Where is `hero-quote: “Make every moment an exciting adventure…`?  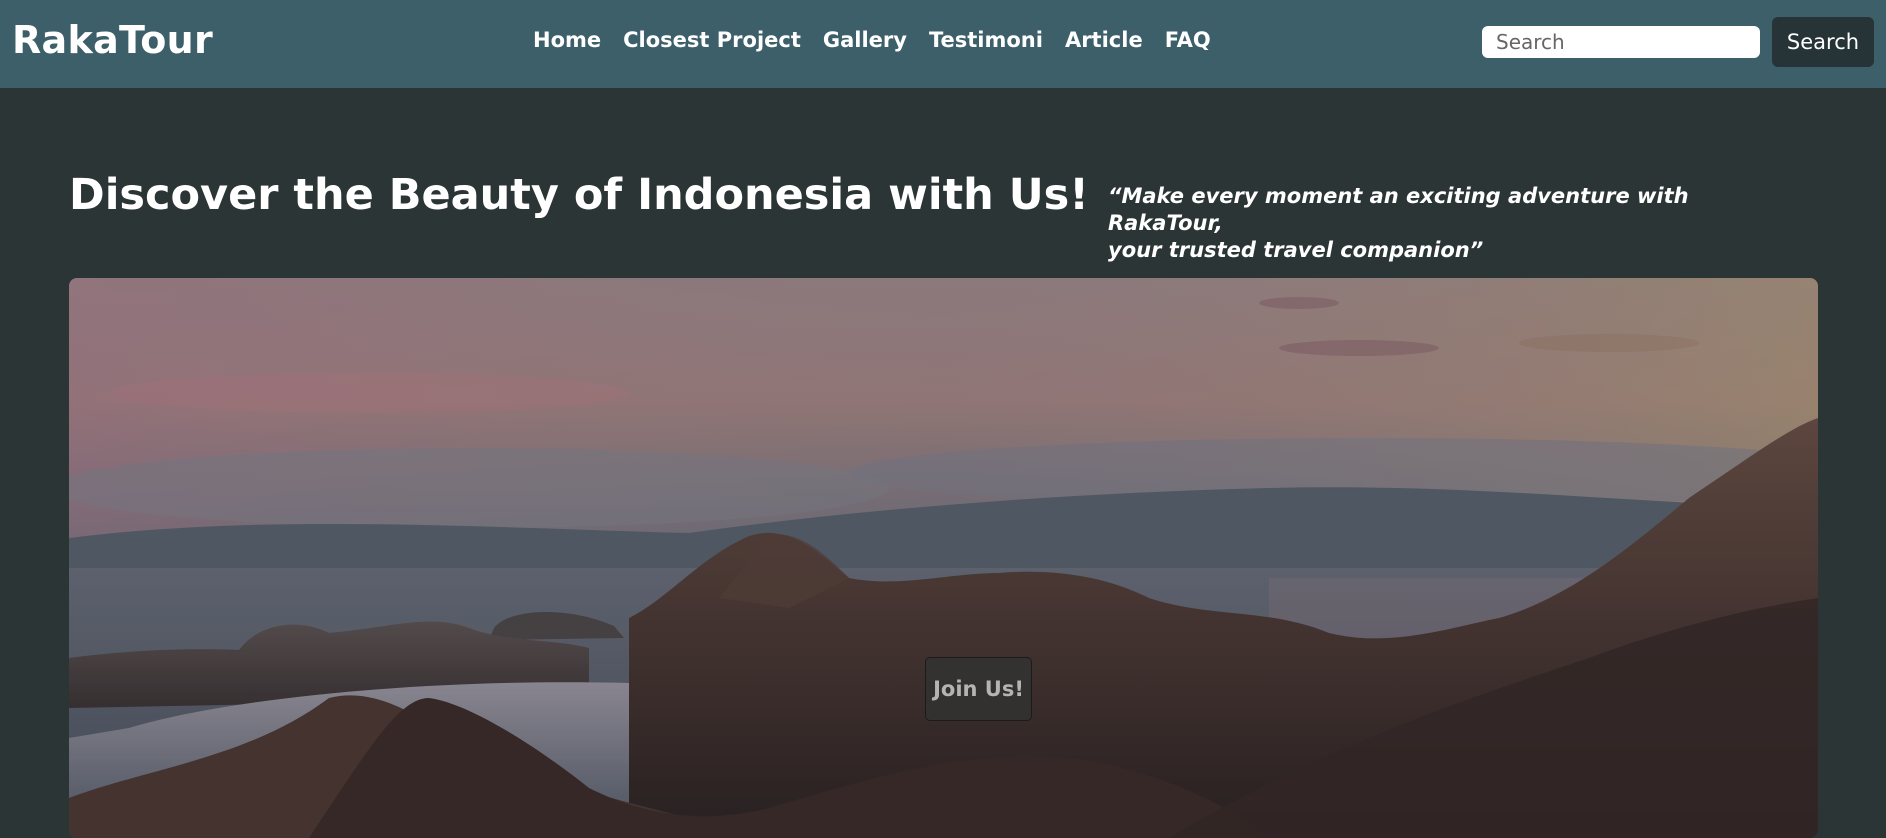 hero-quote: “Make every moment an exciting adventure… is located at coordinates (1418, 223).